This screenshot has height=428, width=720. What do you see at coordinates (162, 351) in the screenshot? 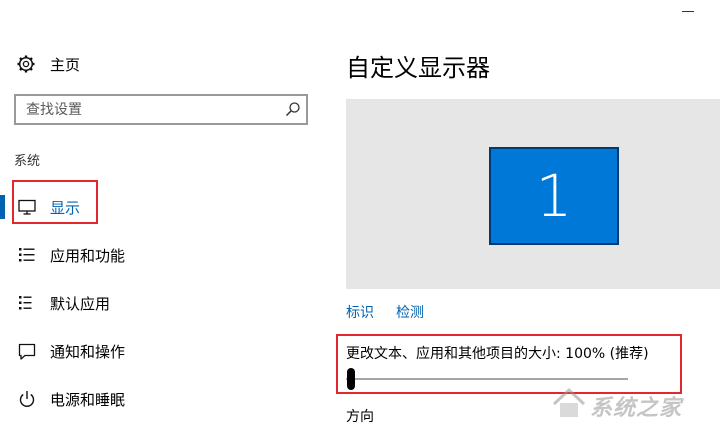
I see `sidebar-item-notifications: 通知和操作` at bounding box center [162, 351].